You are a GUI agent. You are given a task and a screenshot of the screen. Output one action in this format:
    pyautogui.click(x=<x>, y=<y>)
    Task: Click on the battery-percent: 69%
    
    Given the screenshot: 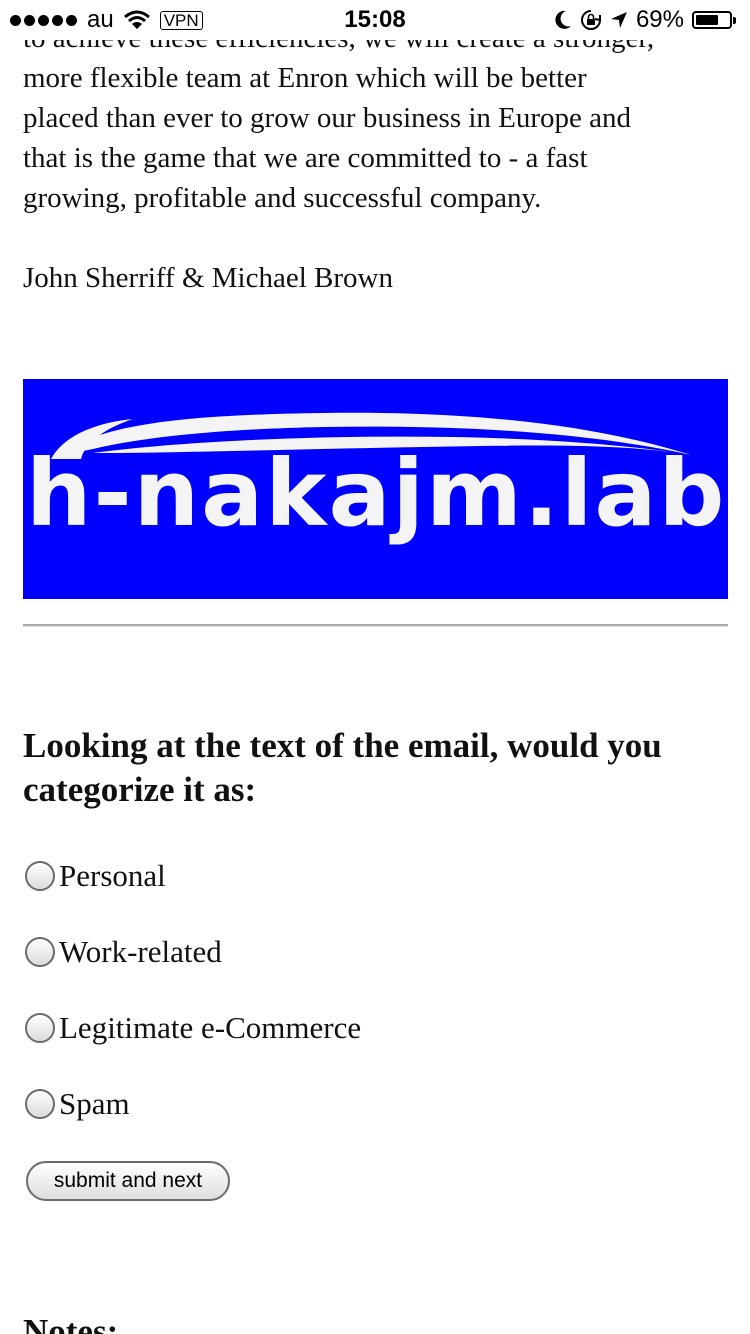 What is the action you would take?
    pyautogui.click(x=659, y=19)
    